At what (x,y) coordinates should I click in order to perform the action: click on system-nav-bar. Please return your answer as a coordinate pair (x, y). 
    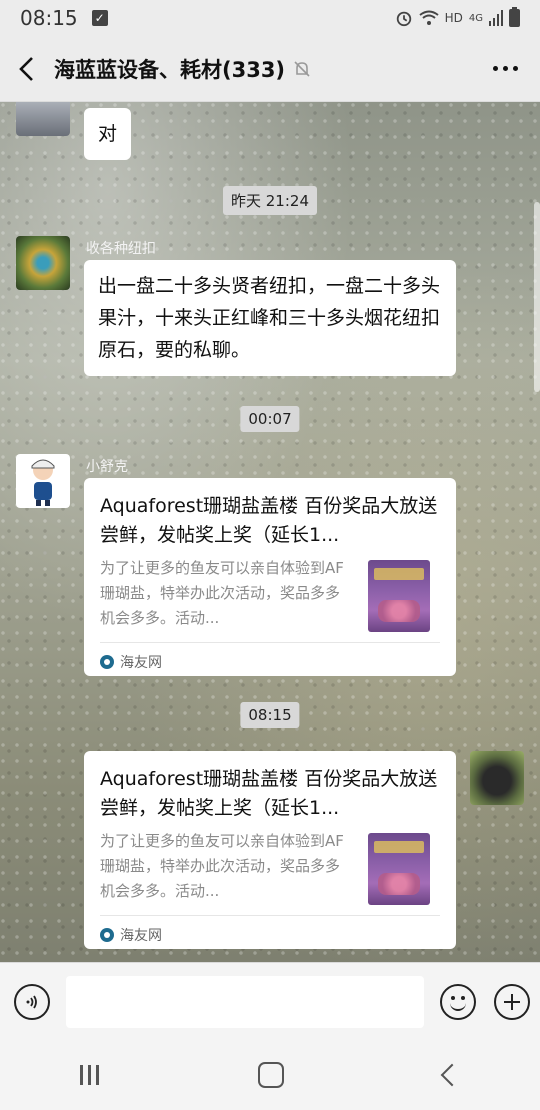
    Looking at the image, I should click on (270, 1075).